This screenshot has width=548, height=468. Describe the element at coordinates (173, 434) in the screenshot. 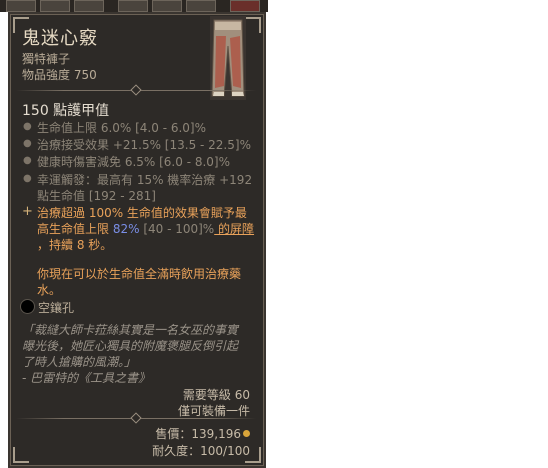

I see `sell-label: 售價：` at that location.